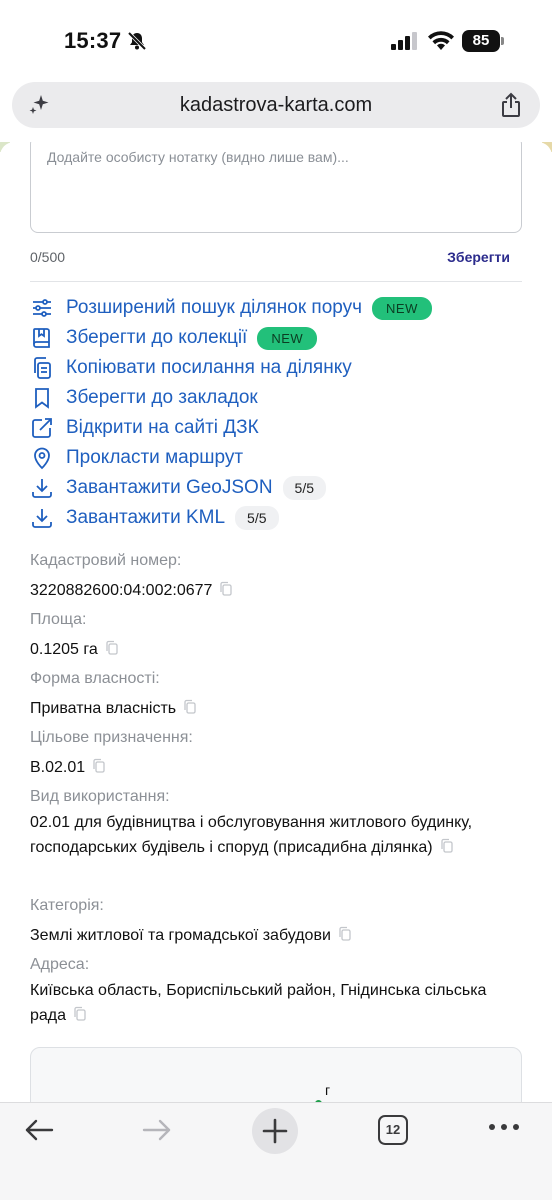 The height and width of the screenshot is (1200, 552). I want to click on field-label-ownership: Форма власності:, so click(95, 678).